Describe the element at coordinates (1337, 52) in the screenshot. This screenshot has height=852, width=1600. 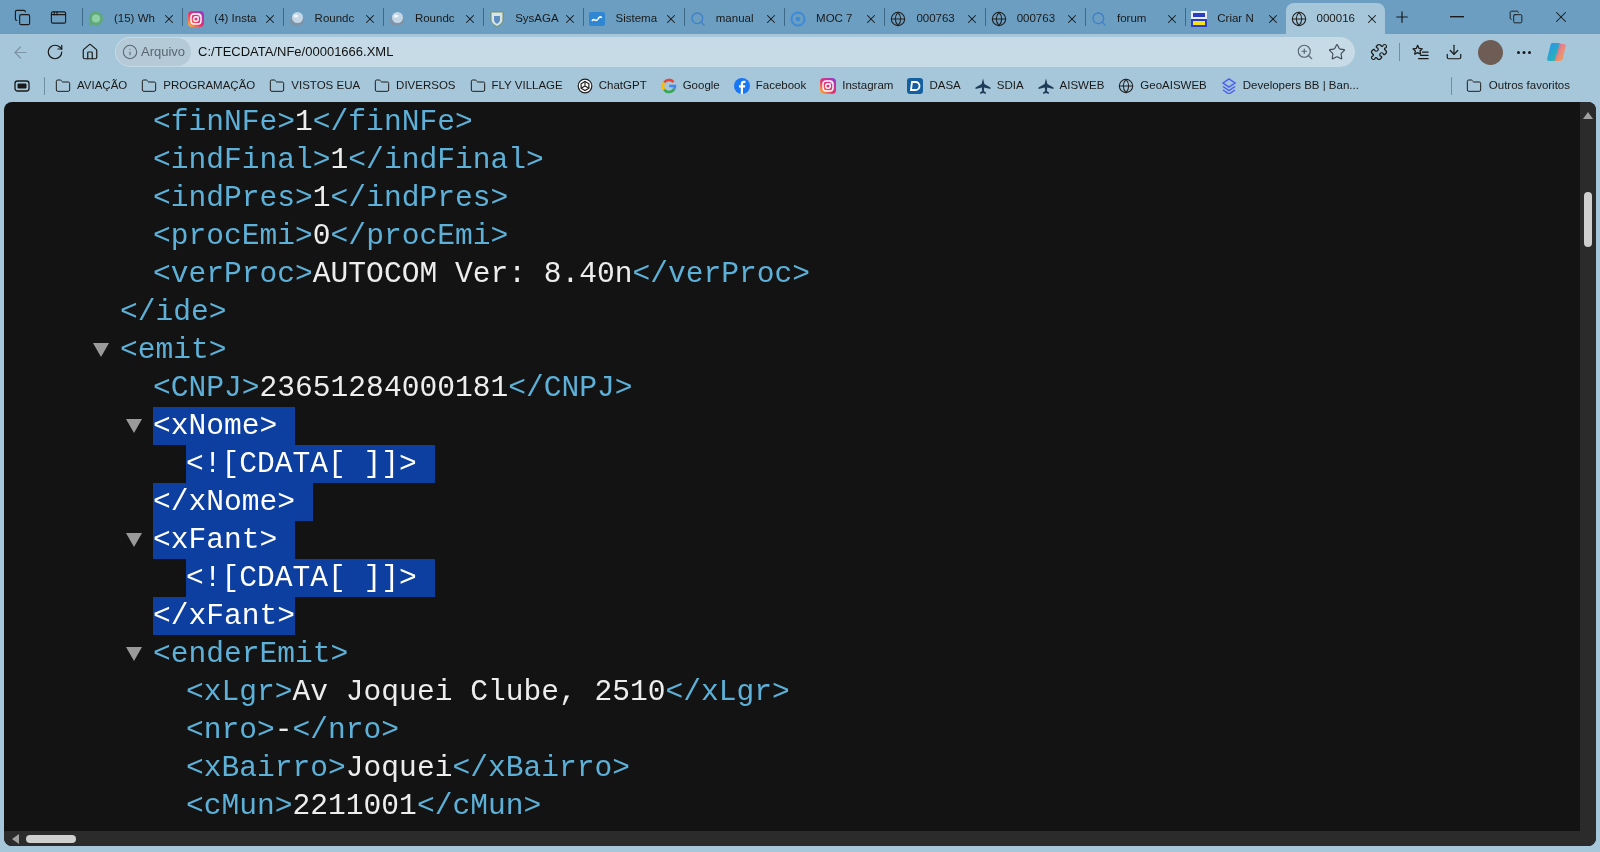
I see `star-icon` at that location.